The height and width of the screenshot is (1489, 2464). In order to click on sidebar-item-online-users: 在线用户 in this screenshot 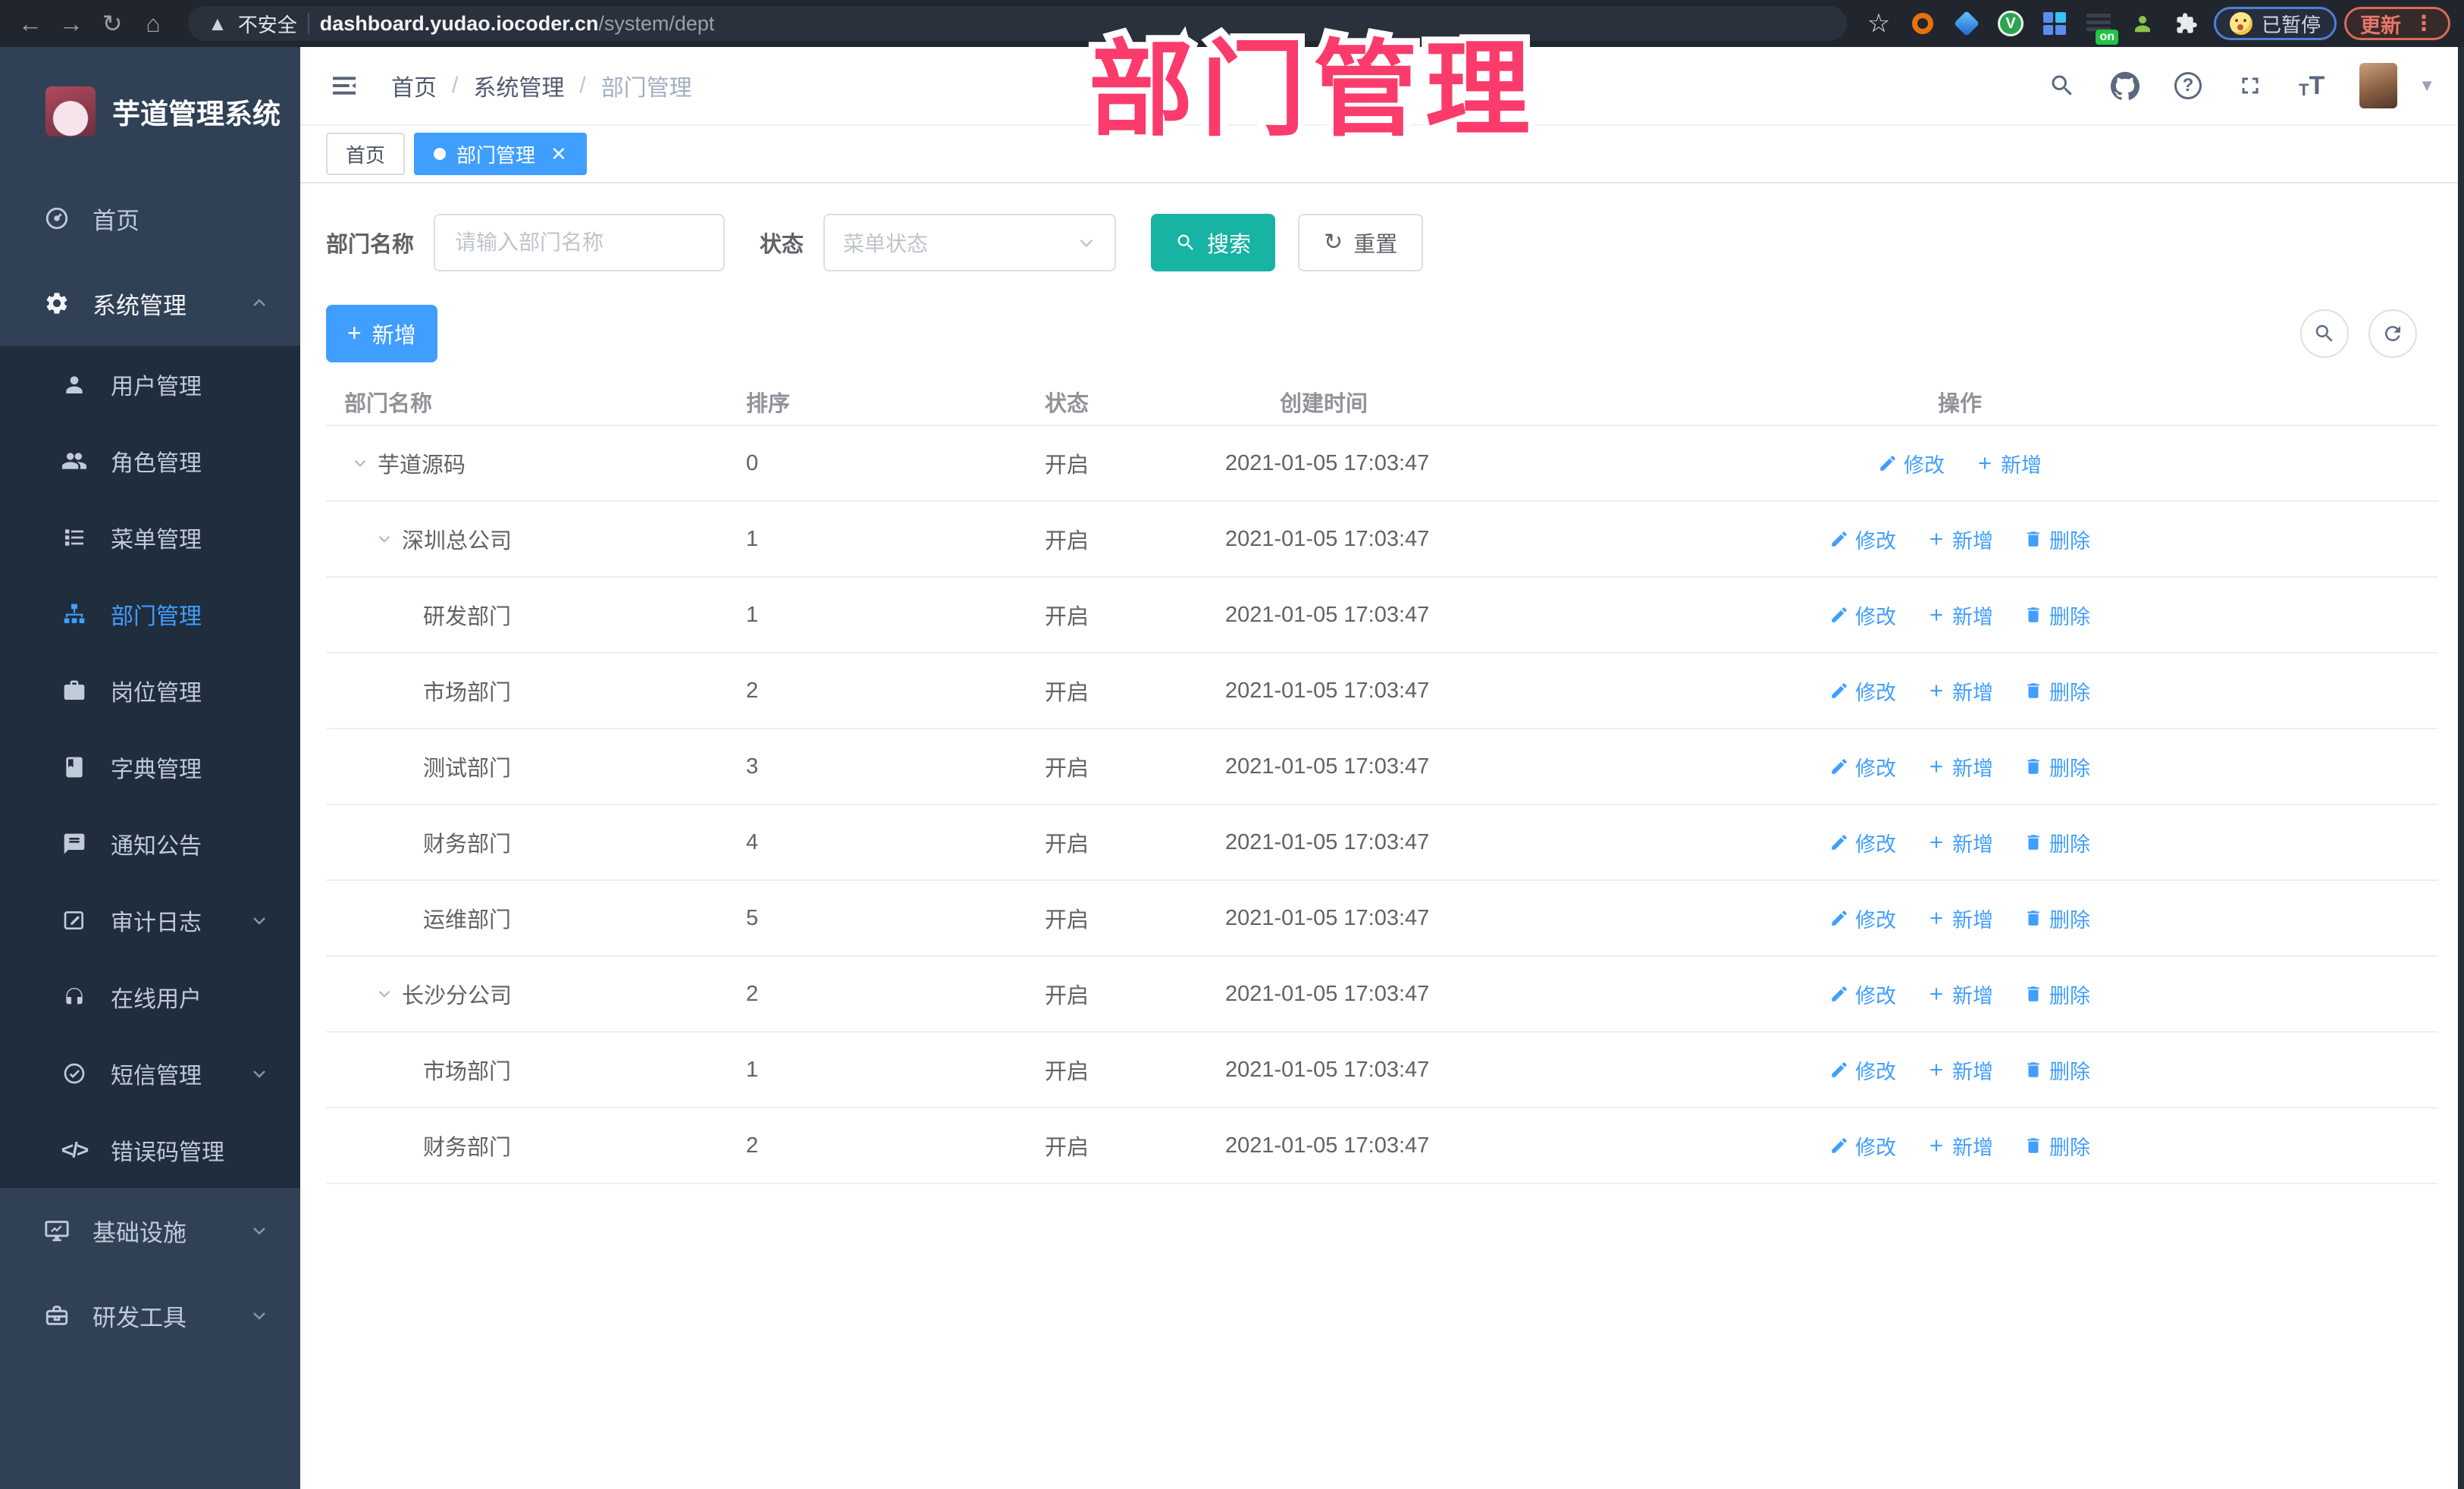, I will do `click(150, 997)`.